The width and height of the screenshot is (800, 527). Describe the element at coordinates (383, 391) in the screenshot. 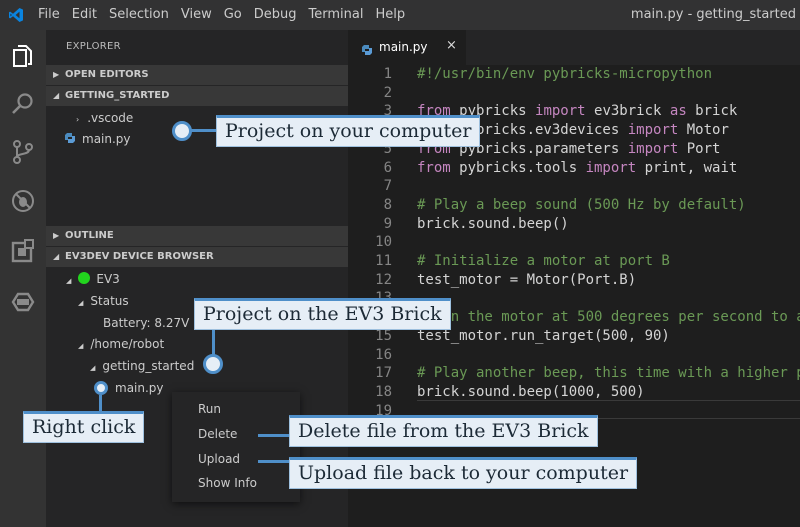

I see `line-number: 18` at that location.